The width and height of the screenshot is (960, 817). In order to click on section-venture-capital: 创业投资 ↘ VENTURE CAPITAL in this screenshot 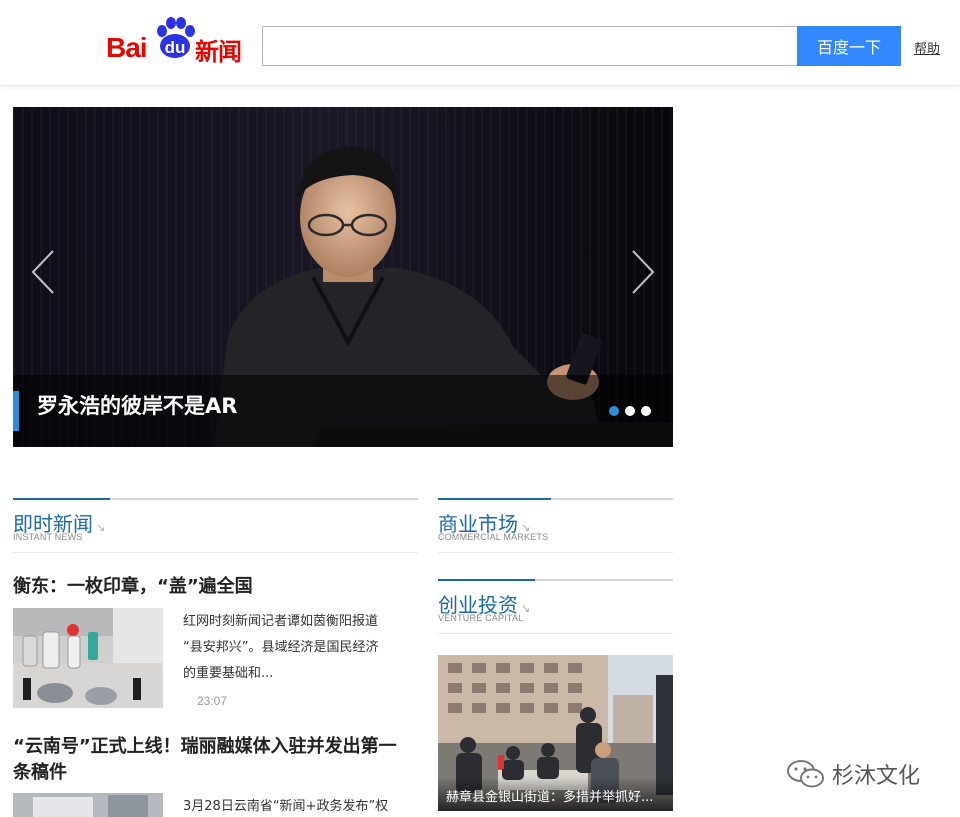, I will do `click(555, 607)`.